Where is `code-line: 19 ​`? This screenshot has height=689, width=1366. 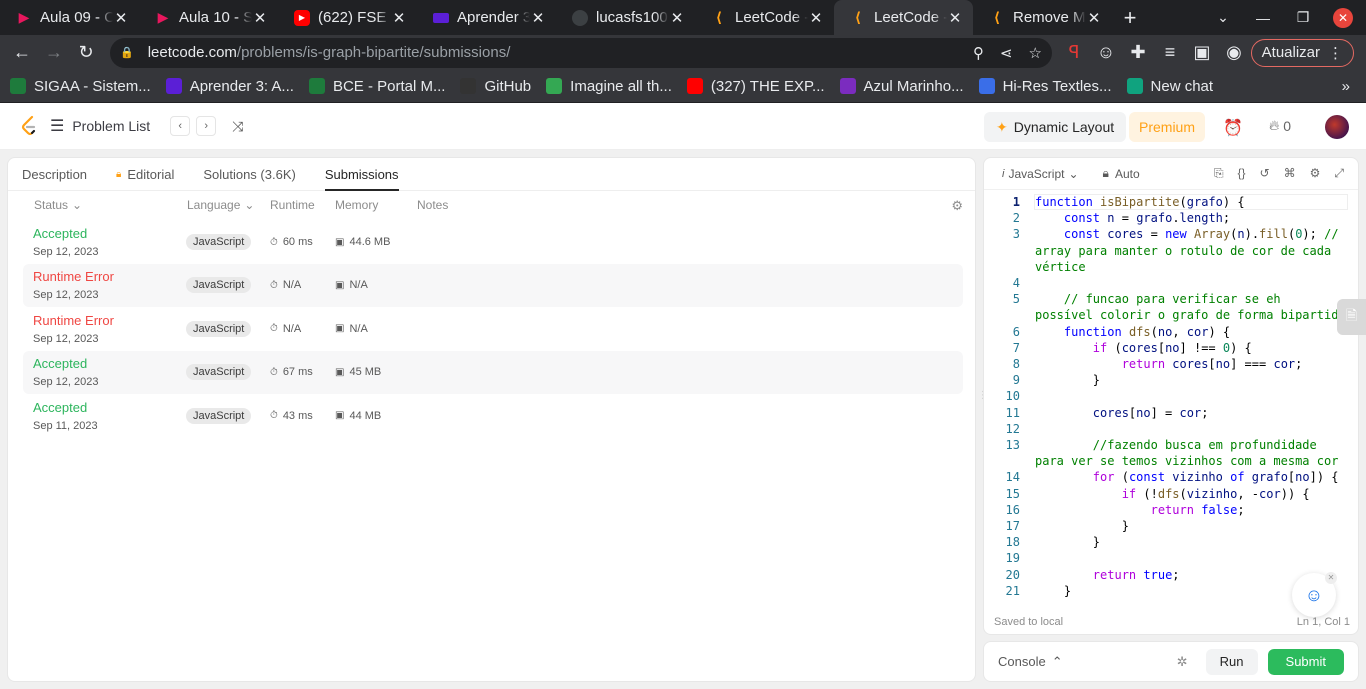 code-line: 19 ​ is located at coordinates (1171, 558).